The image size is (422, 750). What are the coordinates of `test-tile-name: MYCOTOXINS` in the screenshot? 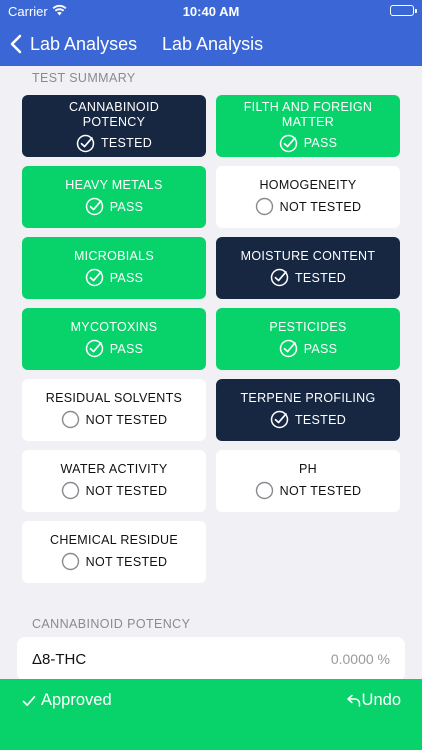 It's located at (114, 327).